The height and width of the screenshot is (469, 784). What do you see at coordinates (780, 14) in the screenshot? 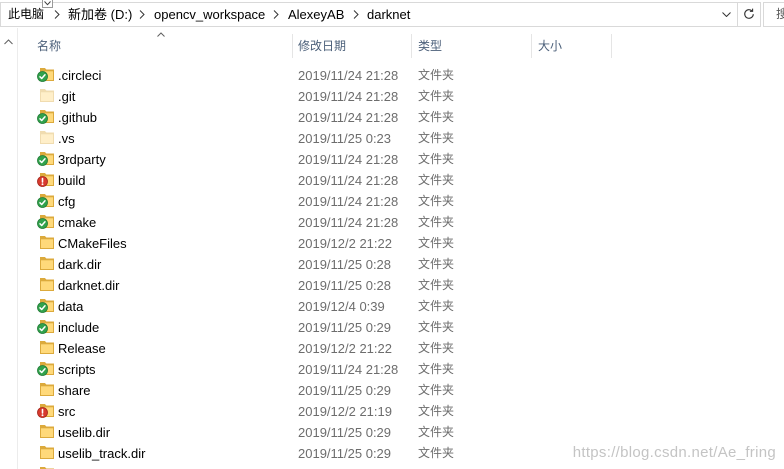
I see `search-placeholder: 搜` at bounding box center [780, 14].